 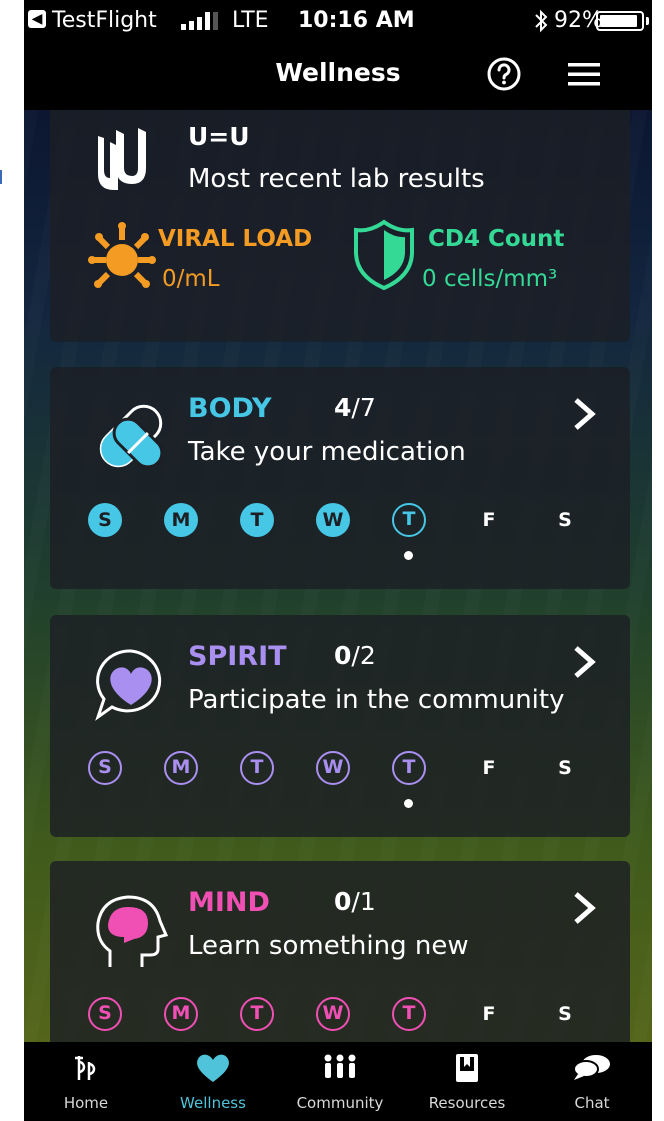 What do you see at coordinates (467, 1103) in the screenshot?
I see `tab-resources-label: Resources` at bounding box center [467, 1103].